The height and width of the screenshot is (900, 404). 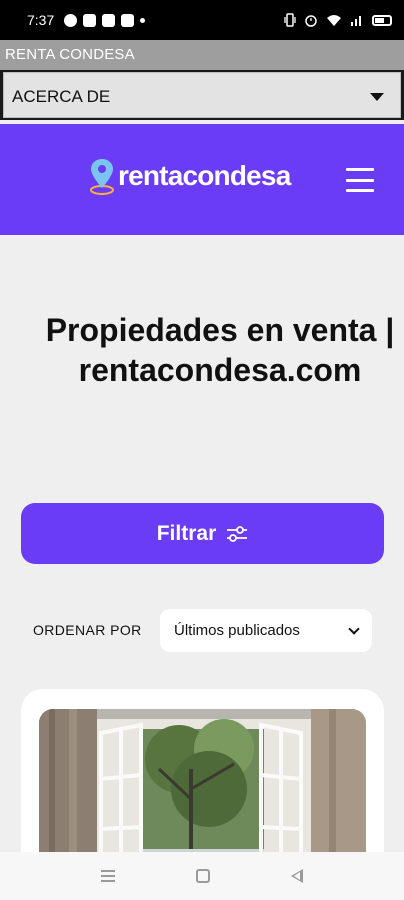 What do you see at coordinates (71, 20) in the screenshot?
I see `whatsapp-icon` at bounding box center [71, 20].